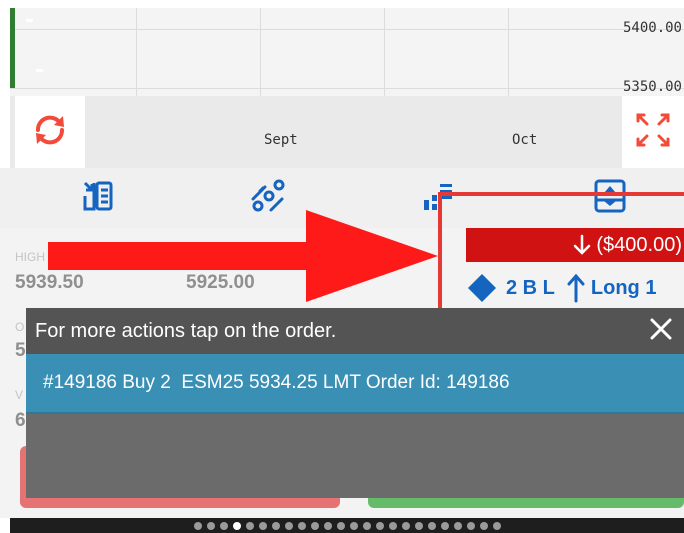  What do you see at coordinates (243, 256) in the screenshot?
I see `annotation-arrow-icon` at bounding box center [243, 256].